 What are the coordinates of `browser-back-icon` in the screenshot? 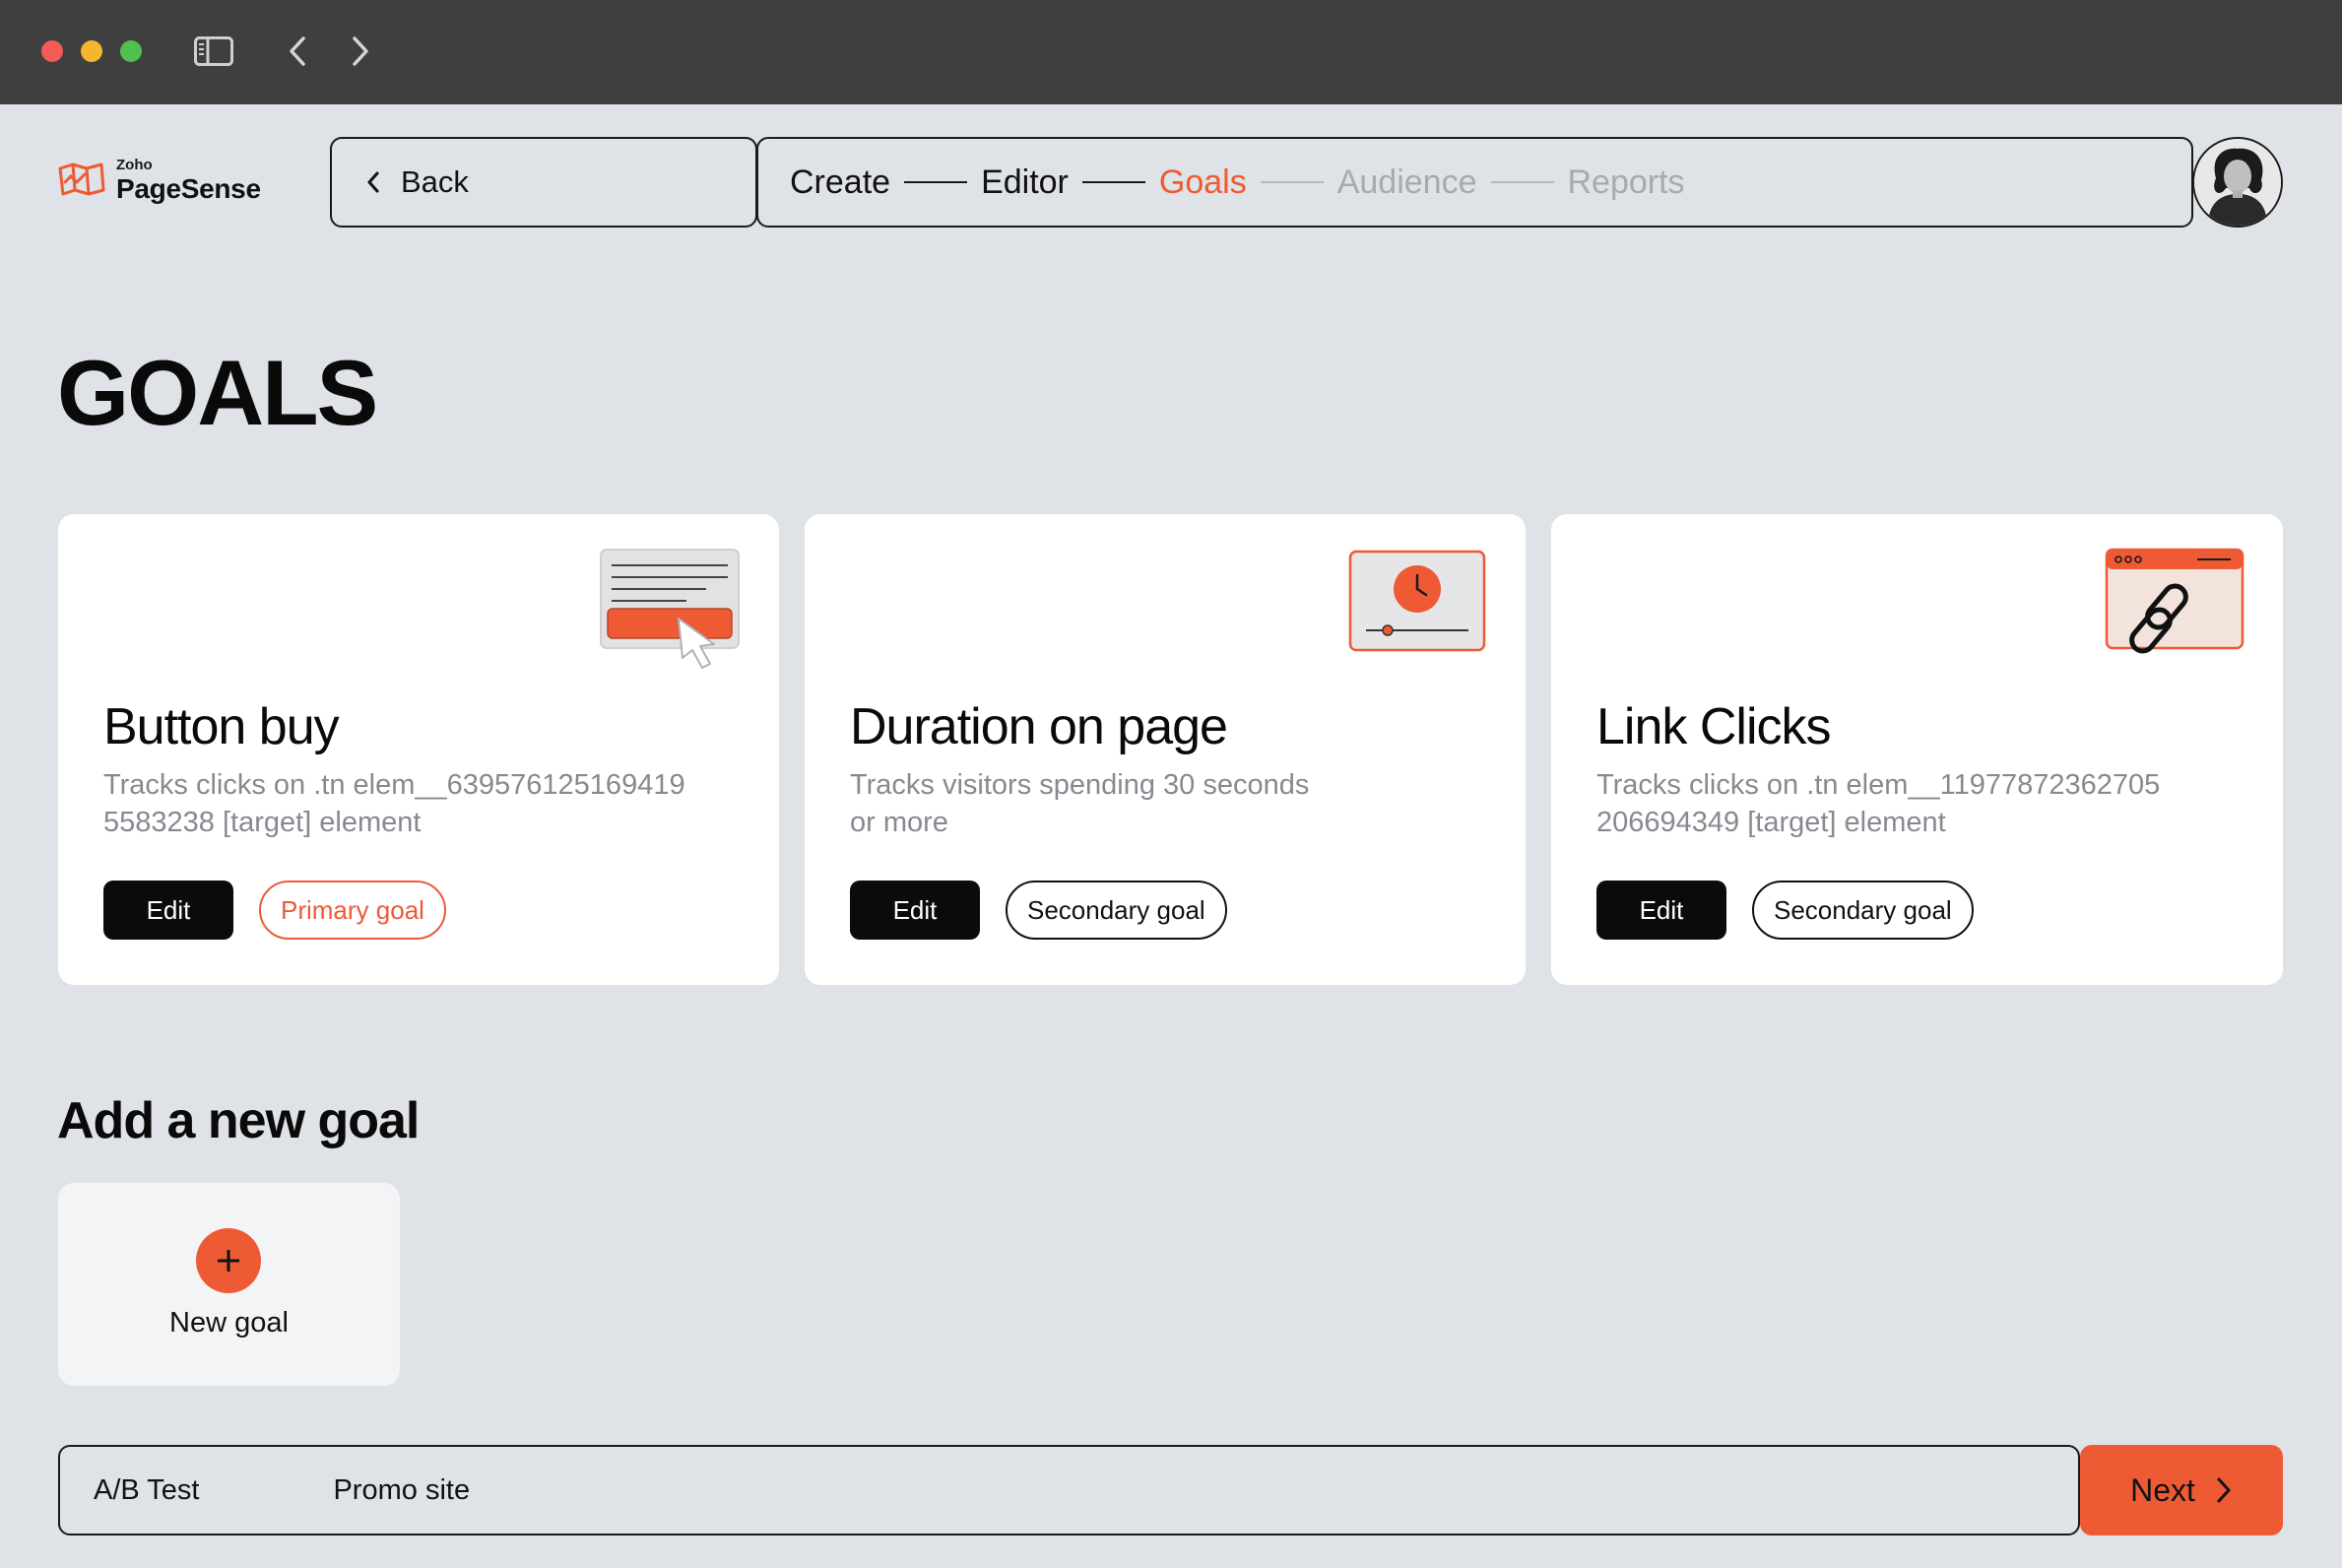 It's located at (297, 52).